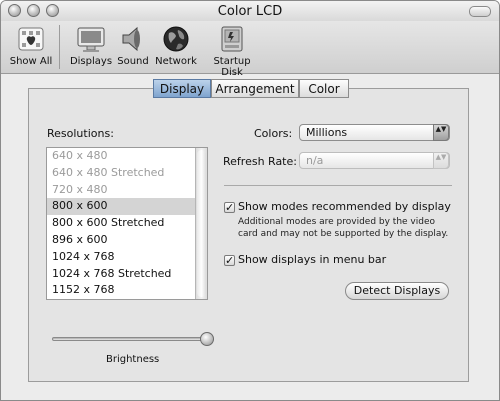 The image size is (500, 401). Describe the element at coordinates (255, 88) in the screenshot. I see `tab-arrangement: Arrangement` at that location.